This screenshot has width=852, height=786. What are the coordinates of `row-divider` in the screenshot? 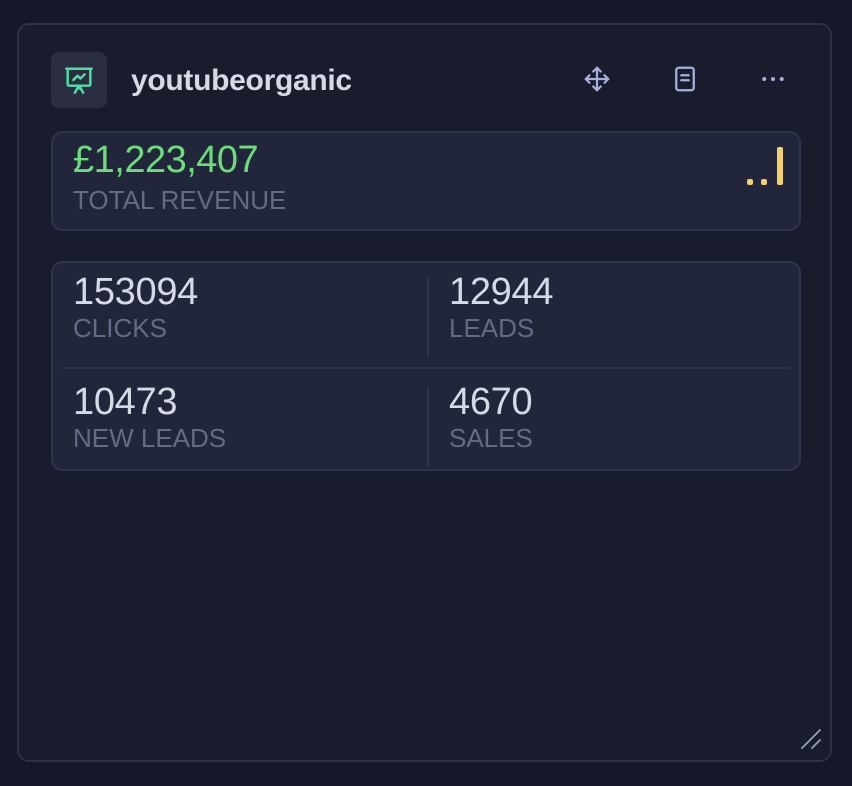 It's located at (426, 368).